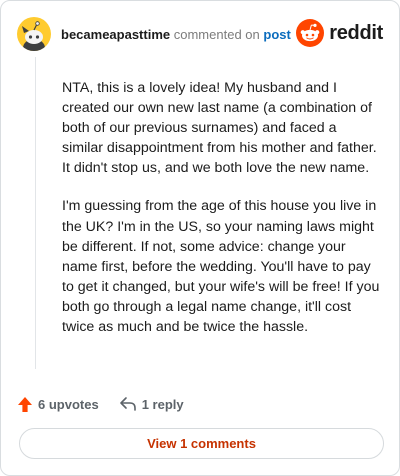  Describe the element at coordinates (310, 33) in the screenshot. I see `reddit-logo-icon` at that location.